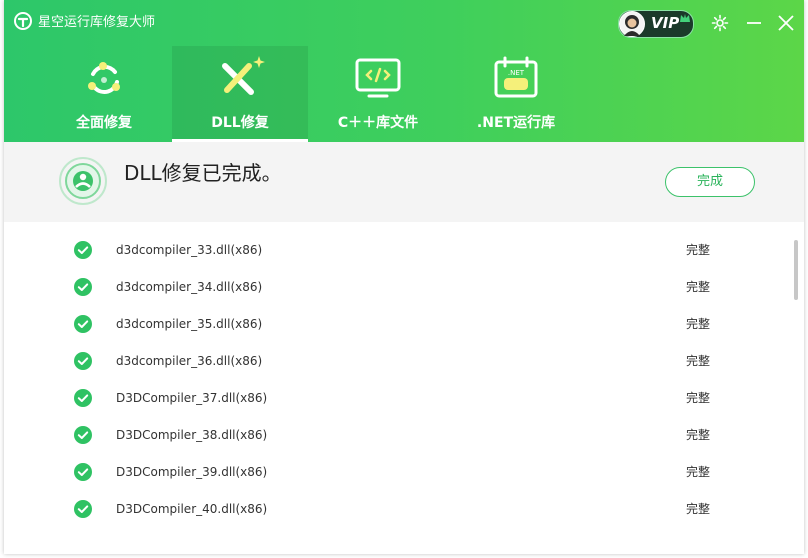 The height and width of the screenshot is (558, 808). What do you see at coordinates (104, 123) in the screenshot?
I see `tab-label: 全面修复` at bounding box center [104, 123].